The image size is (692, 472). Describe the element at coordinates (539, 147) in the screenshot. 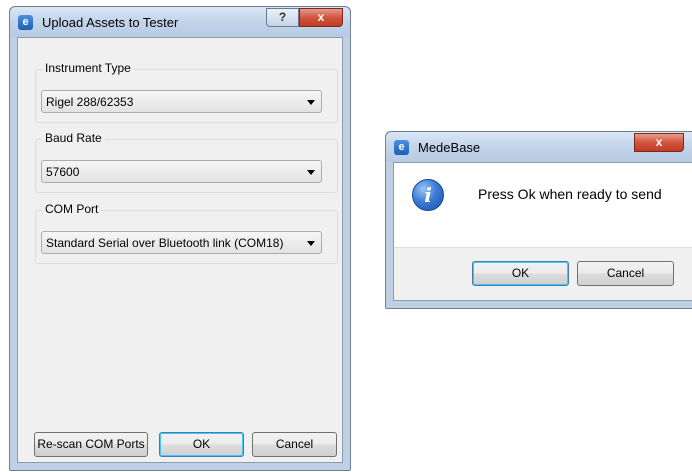

I see `title-bar: e MedeBase x` at that location.